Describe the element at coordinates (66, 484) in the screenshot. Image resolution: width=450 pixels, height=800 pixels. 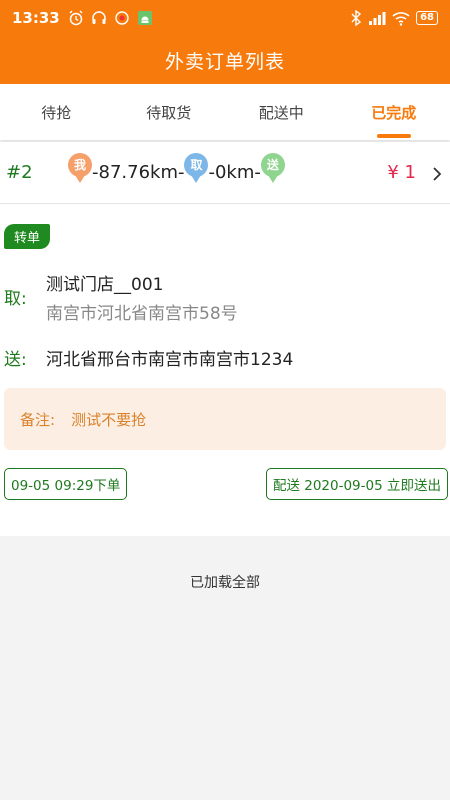
I see `order-time-chip: 09-05 09:29下单` at that location.